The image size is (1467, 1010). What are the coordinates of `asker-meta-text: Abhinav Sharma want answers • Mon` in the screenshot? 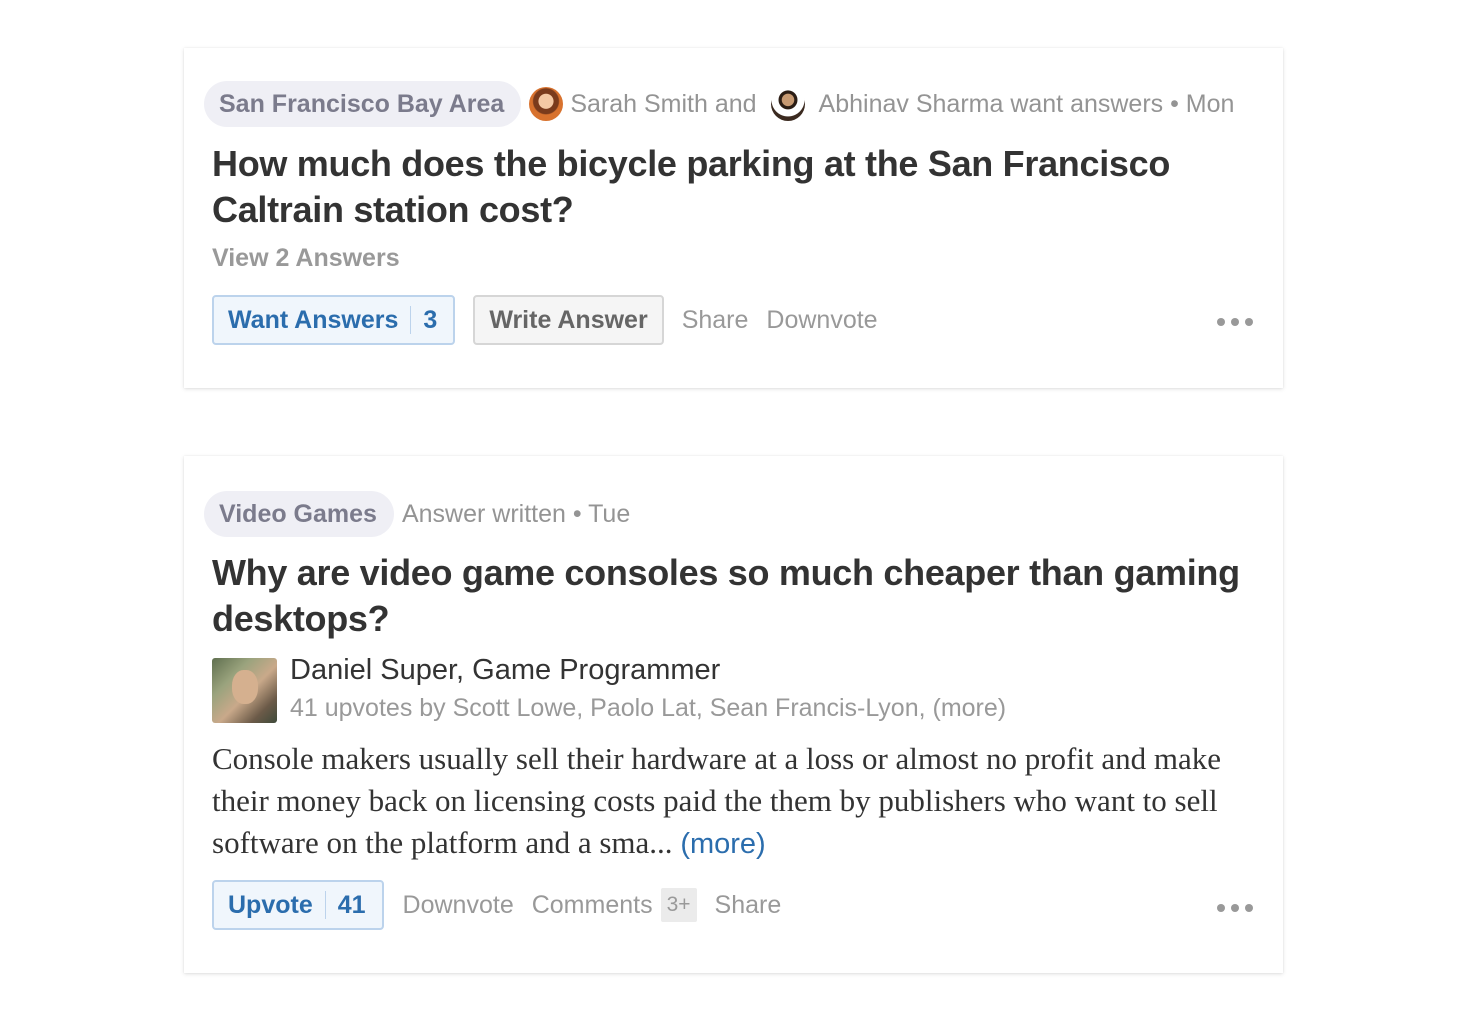 It's located at (1026, 103).